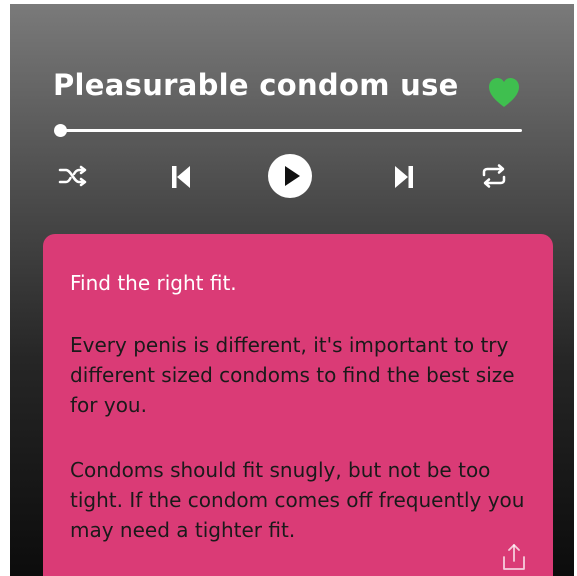 Image resolution: width=577 pixels, height=576 pixels. What do you see at coordinates (256, 85) in the screenshot?
I see `track-title: Pleasurable condom use` at bounding box center [256, 85].